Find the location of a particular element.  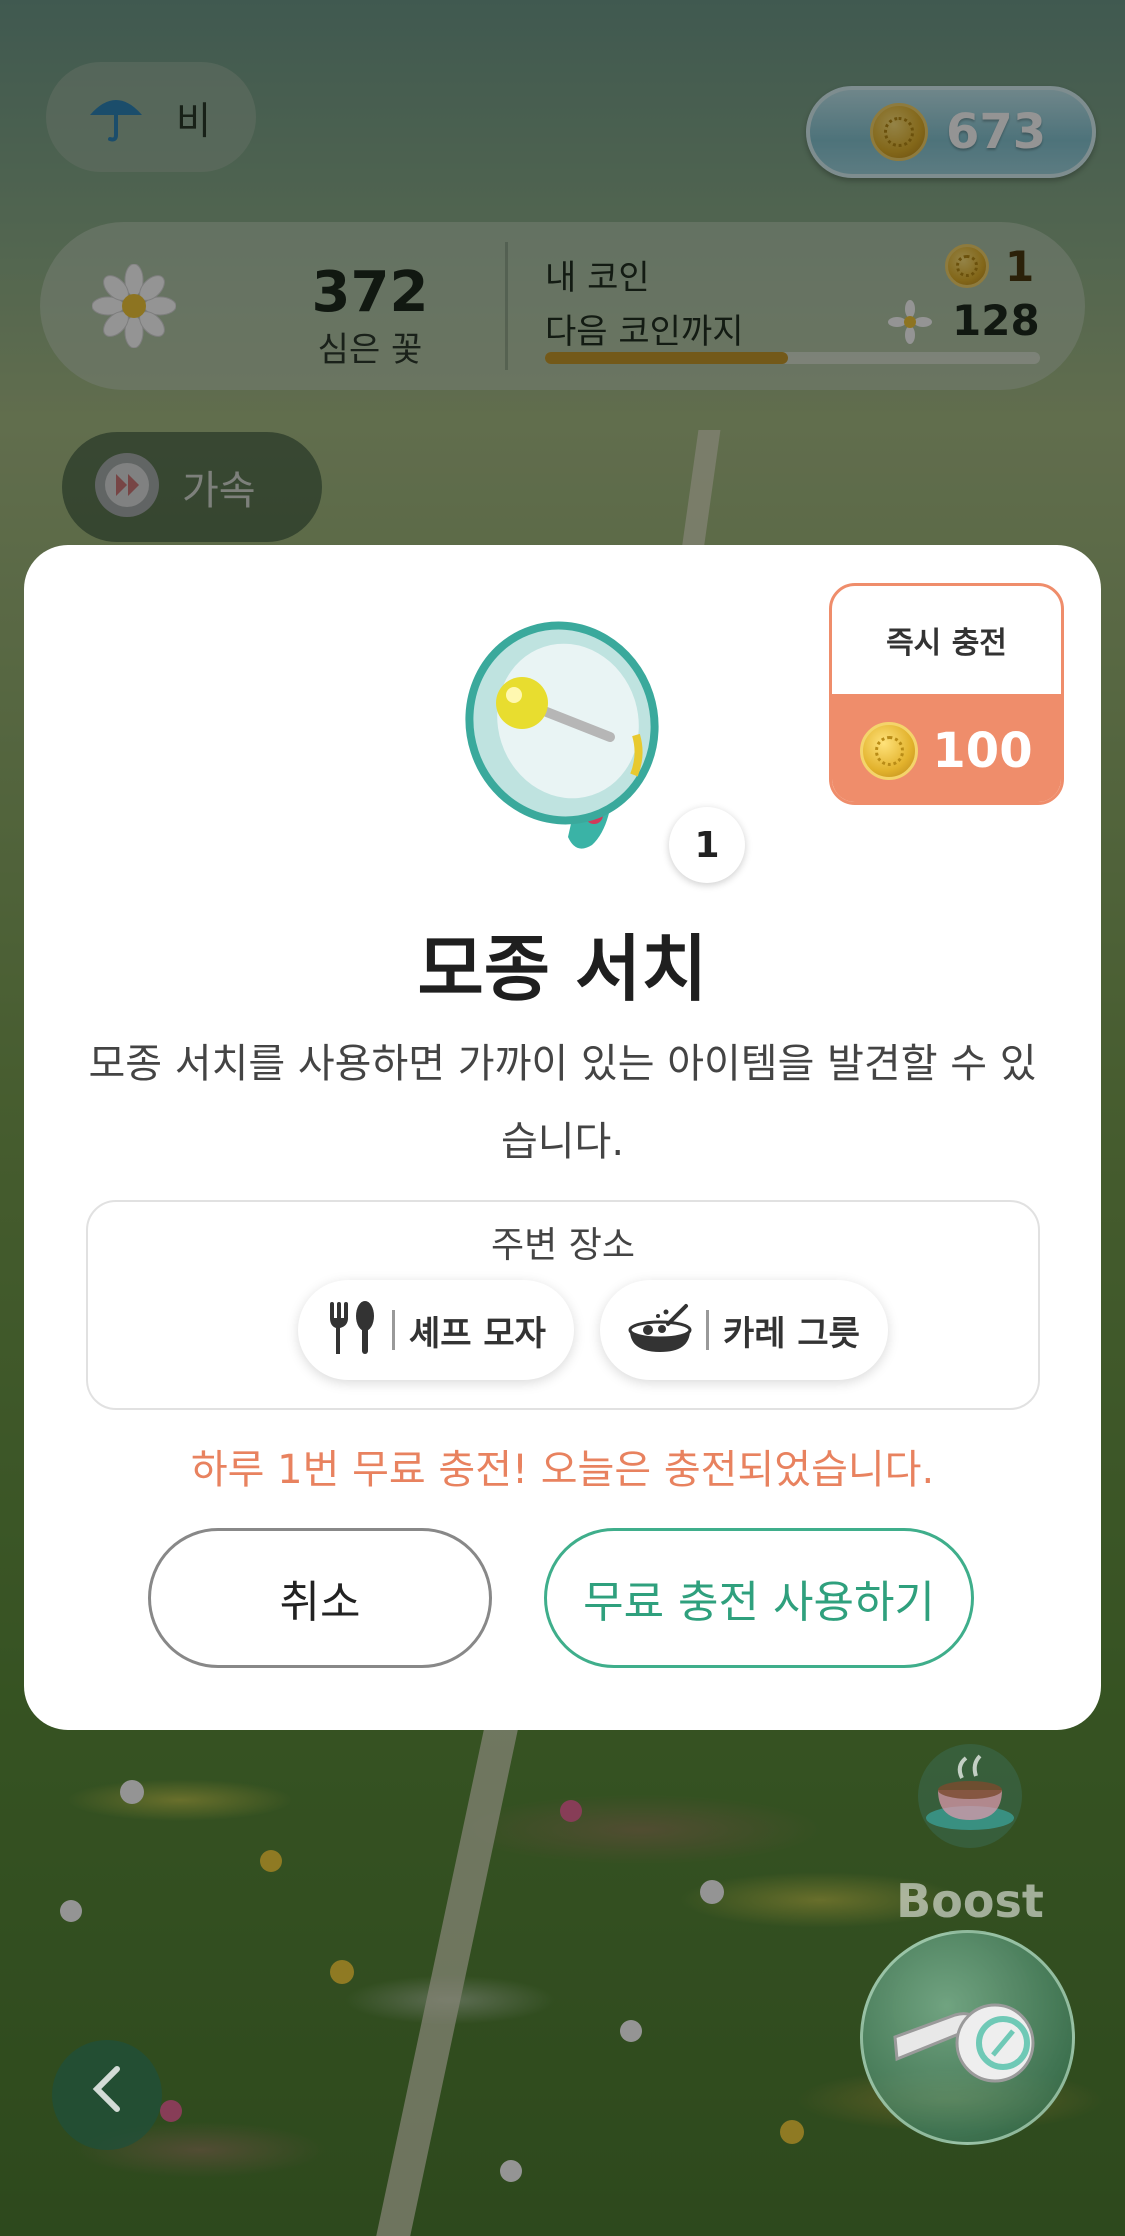

boost-button: Boost is located at coordinates (970, 1833).